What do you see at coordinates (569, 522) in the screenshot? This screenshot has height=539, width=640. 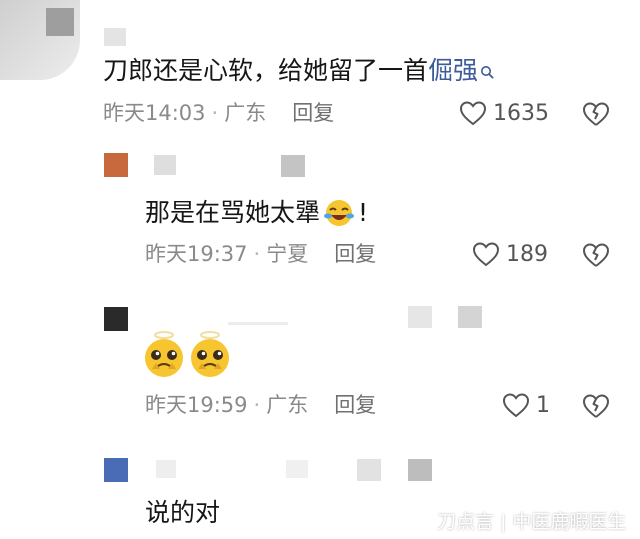 I see `watermark-account: 中医鹿暇医生` at bounding box center [569, 522].